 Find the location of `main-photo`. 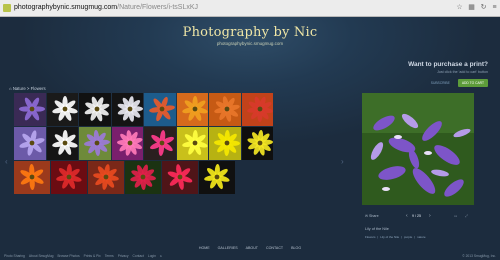

main-photo is located at coordinates (418, 149).